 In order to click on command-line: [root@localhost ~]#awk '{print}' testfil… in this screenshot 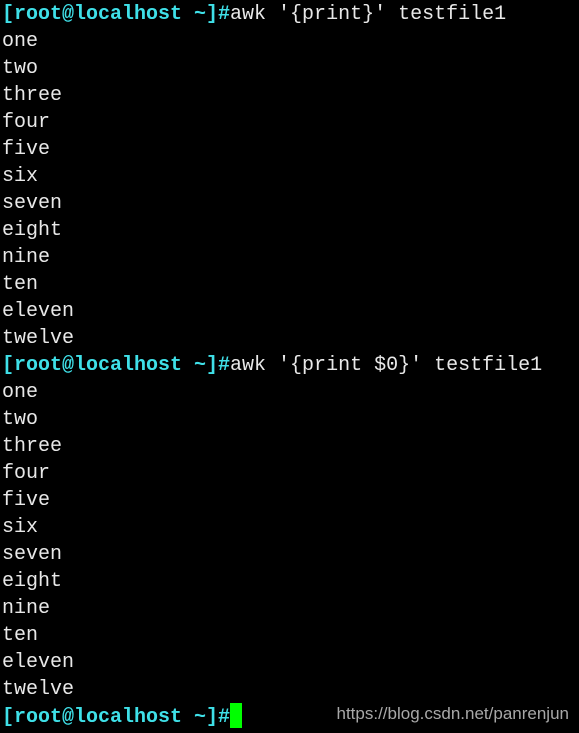, I will do `click(272, 14)`.